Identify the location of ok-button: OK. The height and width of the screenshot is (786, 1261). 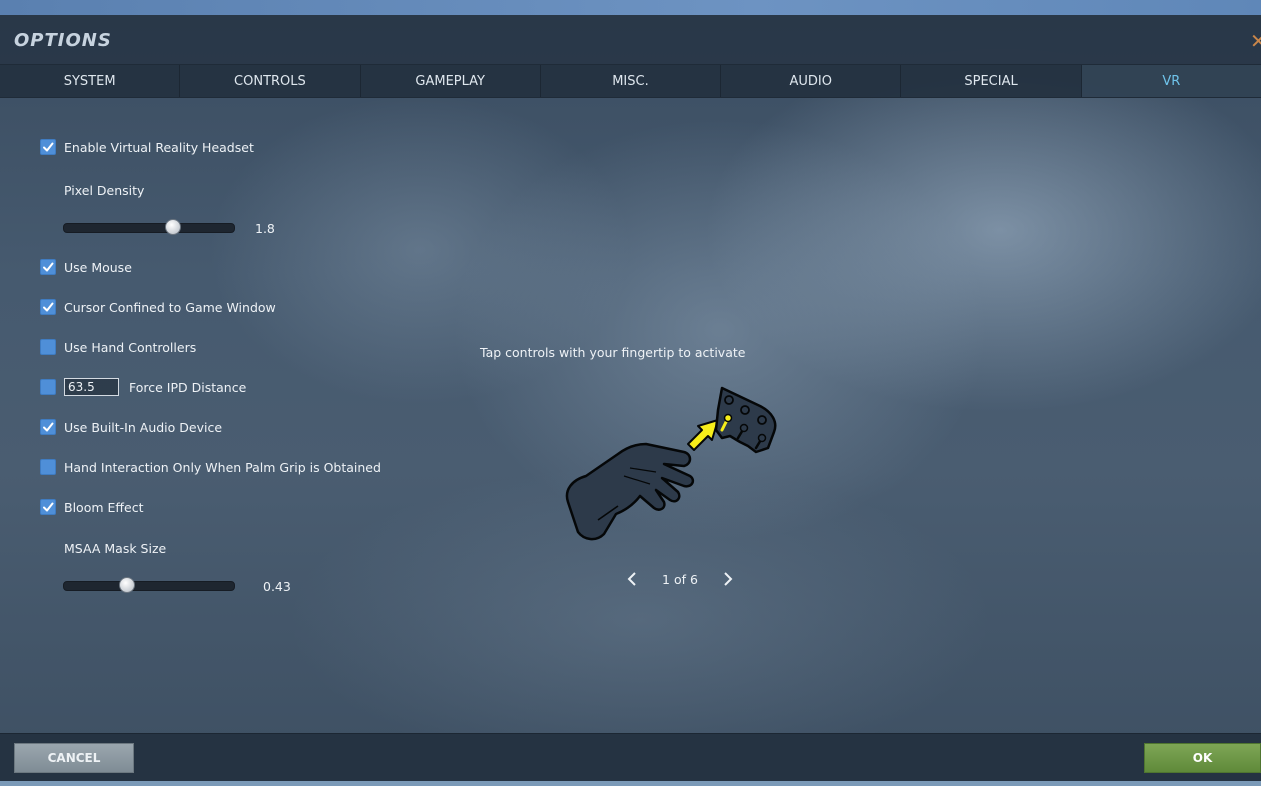
(1202, 758).